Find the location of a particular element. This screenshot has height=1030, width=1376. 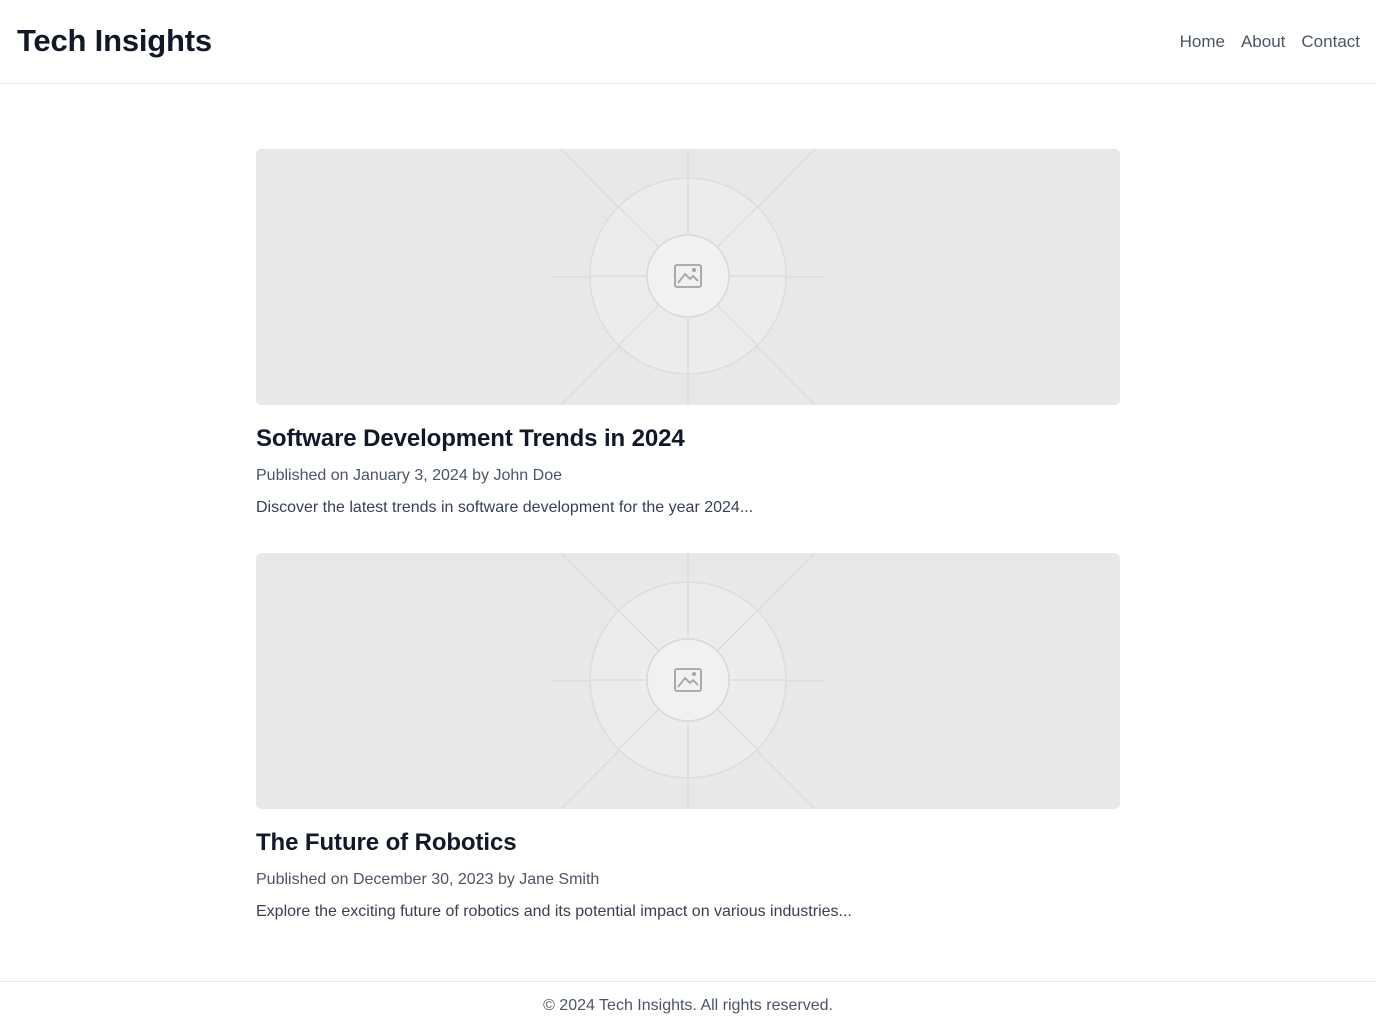

main-nav: Home About Contact is located at coordinates (1270, 42).